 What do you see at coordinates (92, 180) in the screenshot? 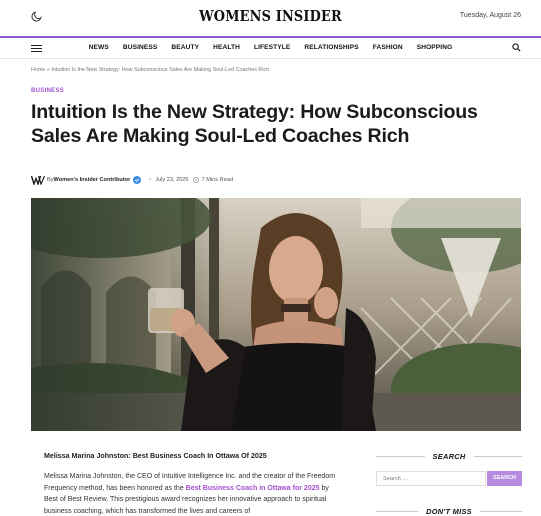
I see `author-name: Women's Insider Contributor` at bounding box center [92, 180].